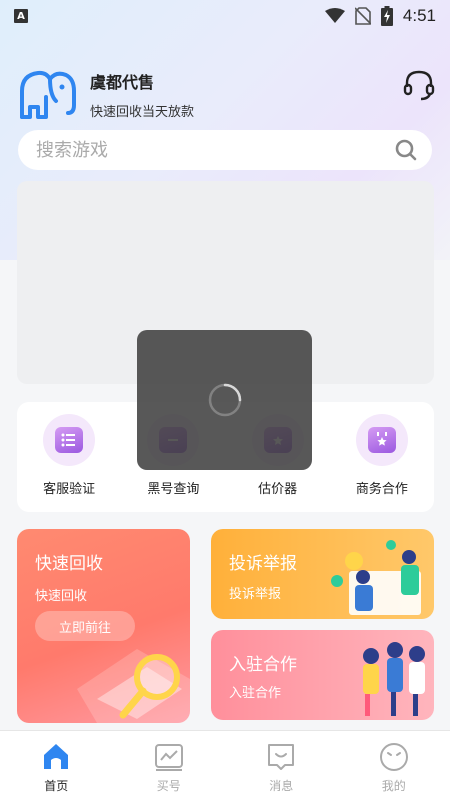 The height and width of the screenshot is (800, 450). I want to click on card-title: 投诉举报, so click(263, 564).